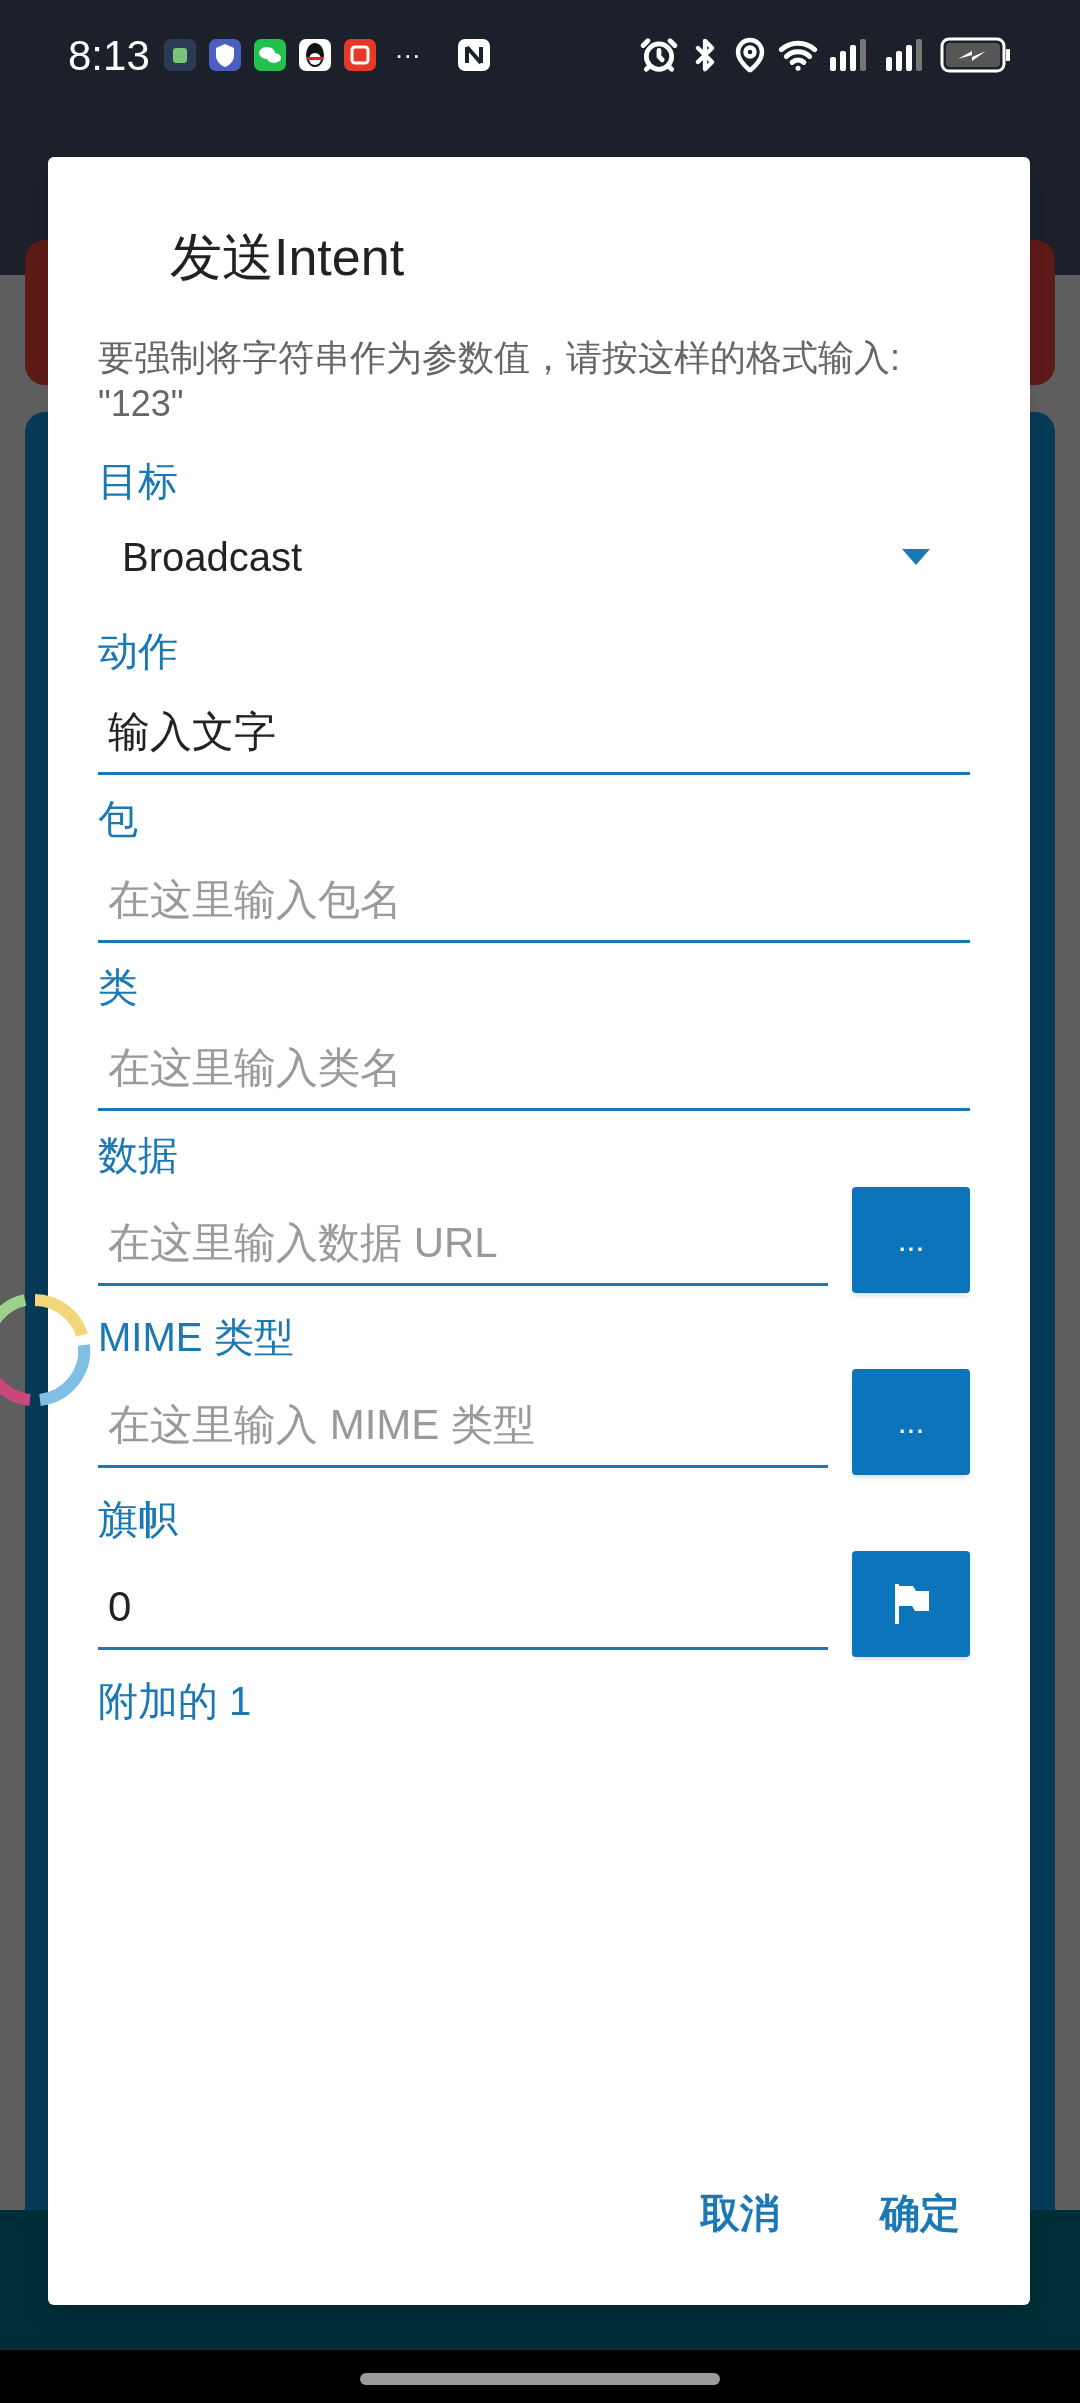 This screenshot has height=2403, width=1080. Describe the element at coordinates (118, 987) in the screenshot. I see `field-label: 类` at that location.